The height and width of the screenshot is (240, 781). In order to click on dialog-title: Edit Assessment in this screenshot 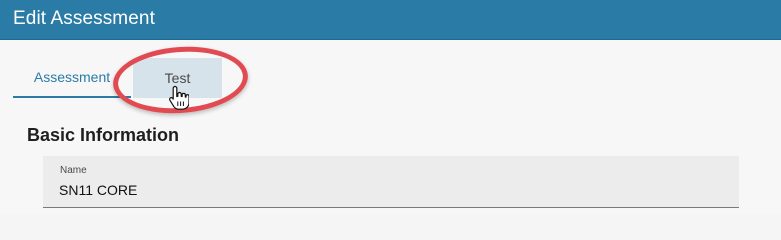, I will do `click(84, 18)`.